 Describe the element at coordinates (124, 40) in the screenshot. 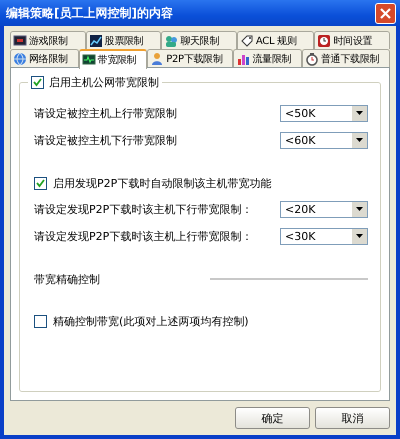

I see `tab: 股票限制` at that location.